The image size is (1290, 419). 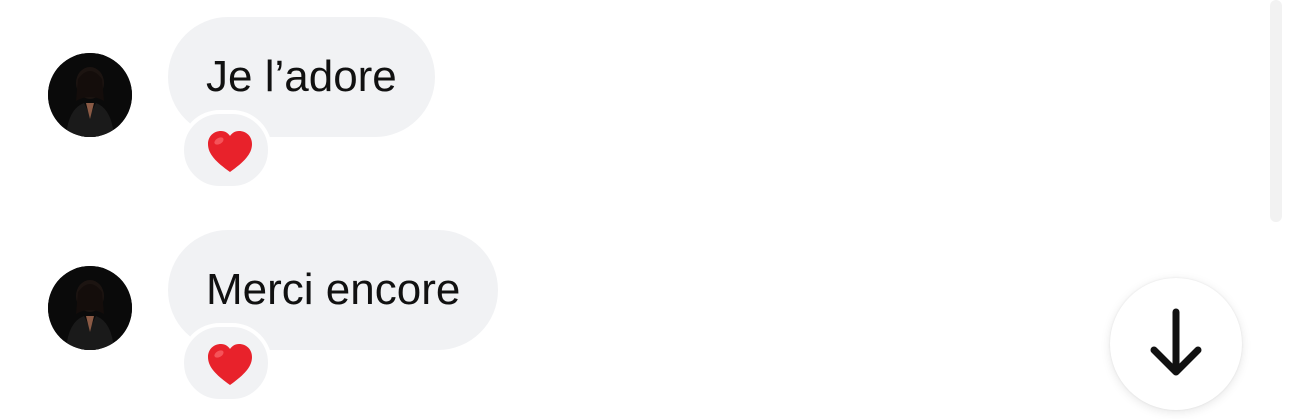 I want to click on arrow-down-icon, so click(x=1176, y=342).